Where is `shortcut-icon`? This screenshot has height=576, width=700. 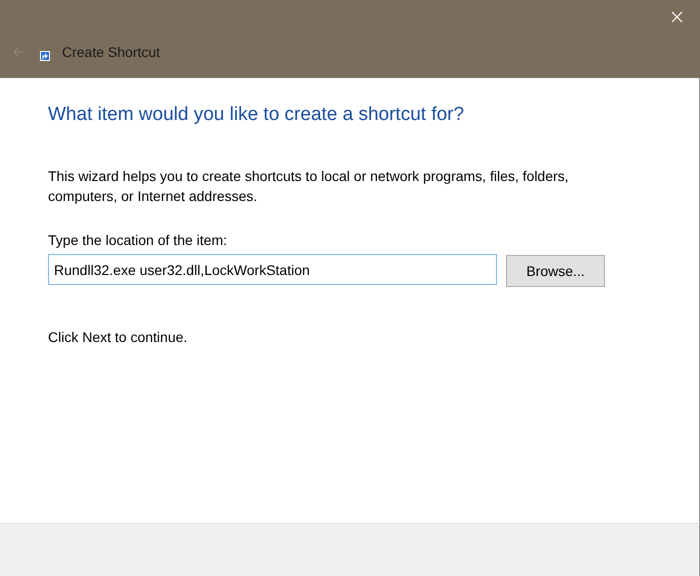 shortcut-icon is located at coordinates (45, 56).